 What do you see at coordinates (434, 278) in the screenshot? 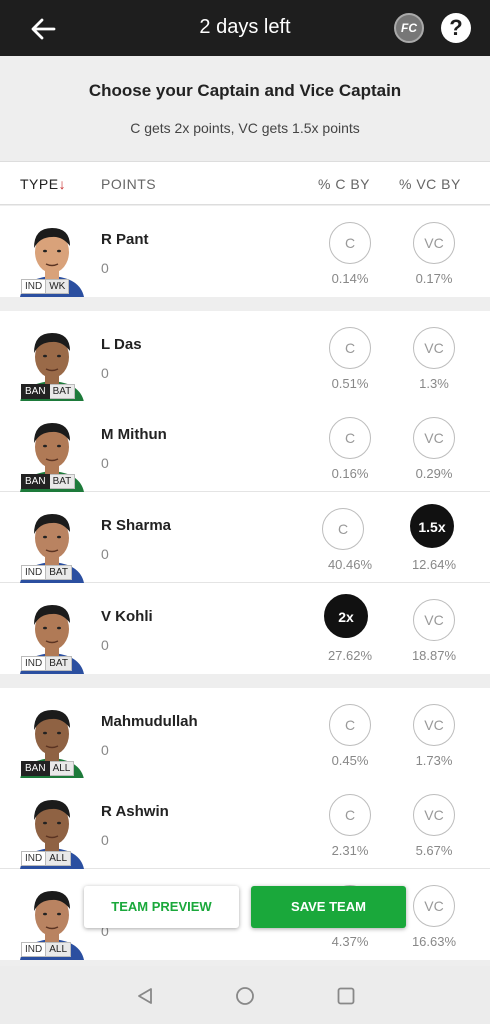
I see `vice-captain-percent: 0.17%` at bounding box center [434, 278].